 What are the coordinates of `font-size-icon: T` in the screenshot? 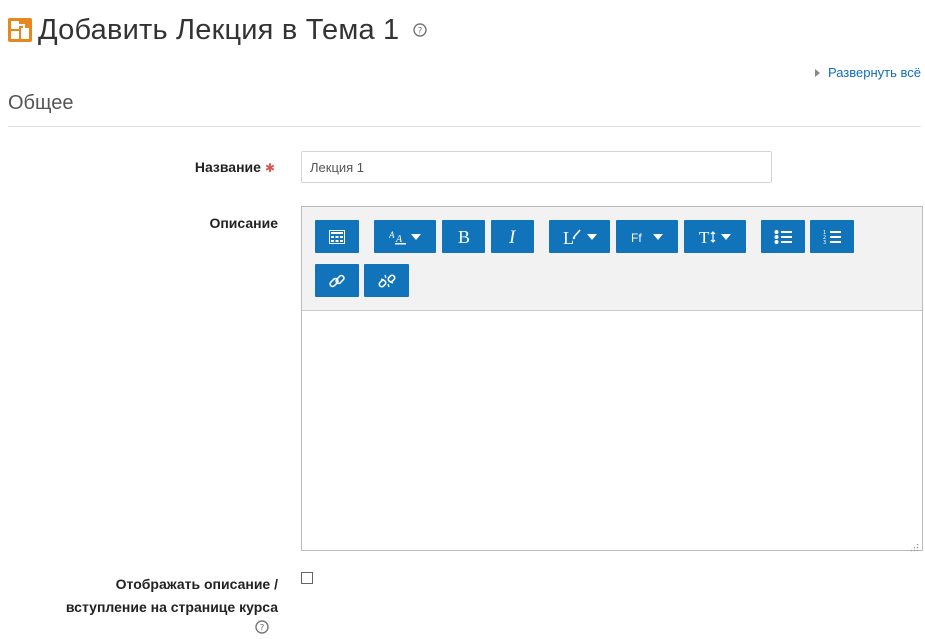 It's located at (708, 237).